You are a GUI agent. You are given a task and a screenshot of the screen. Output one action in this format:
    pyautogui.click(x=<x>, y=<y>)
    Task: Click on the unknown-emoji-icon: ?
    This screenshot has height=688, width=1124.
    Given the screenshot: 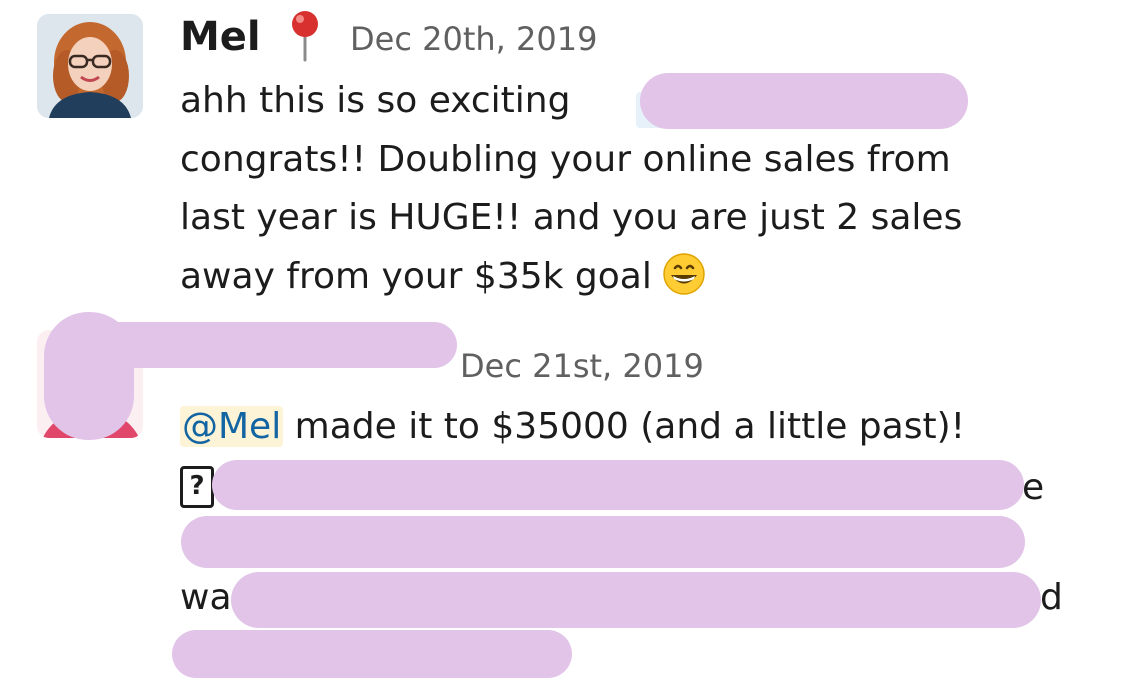 What is the action you would take?
    pyautogui.click(x=197, y=487)
    